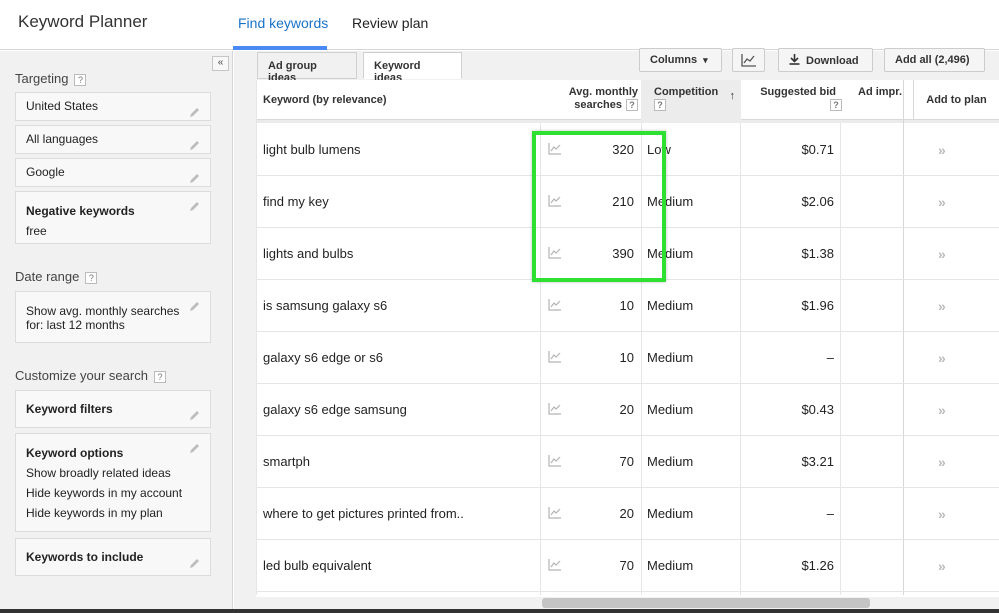  What do you see at coordinates (98, 473) in the screenshot?
I see `keyword-option: Show broadly related ideas` at bounding box center [98, 473].